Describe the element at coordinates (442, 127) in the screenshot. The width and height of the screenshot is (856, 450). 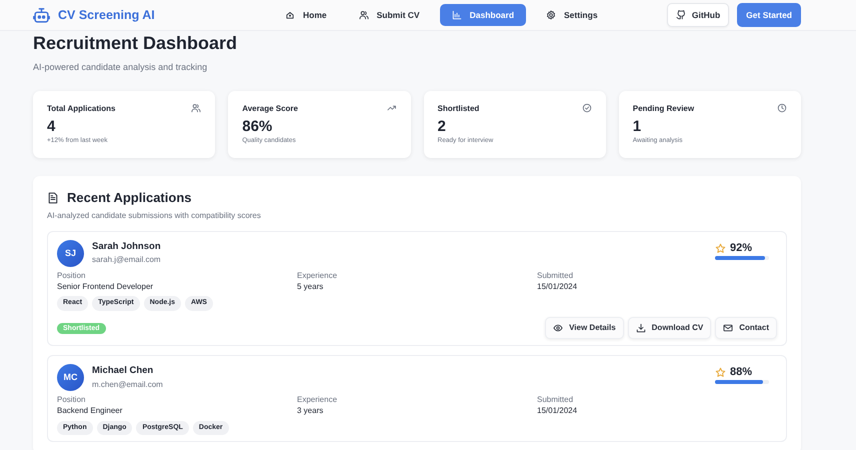
I see `stat-value: 2` at that location.